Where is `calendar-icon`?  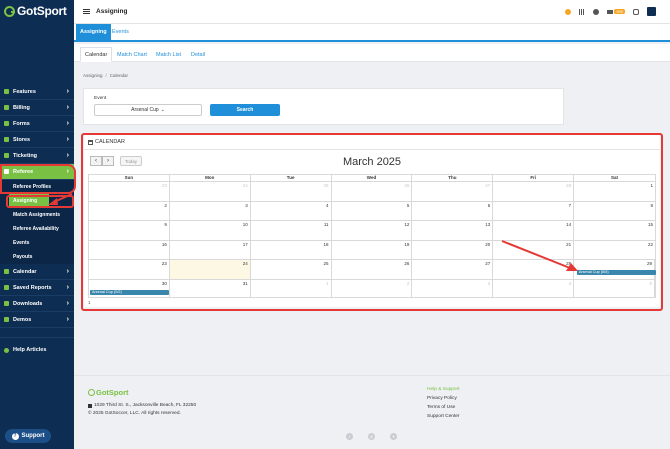 calendar-icon is located at coordinates (6, 271).